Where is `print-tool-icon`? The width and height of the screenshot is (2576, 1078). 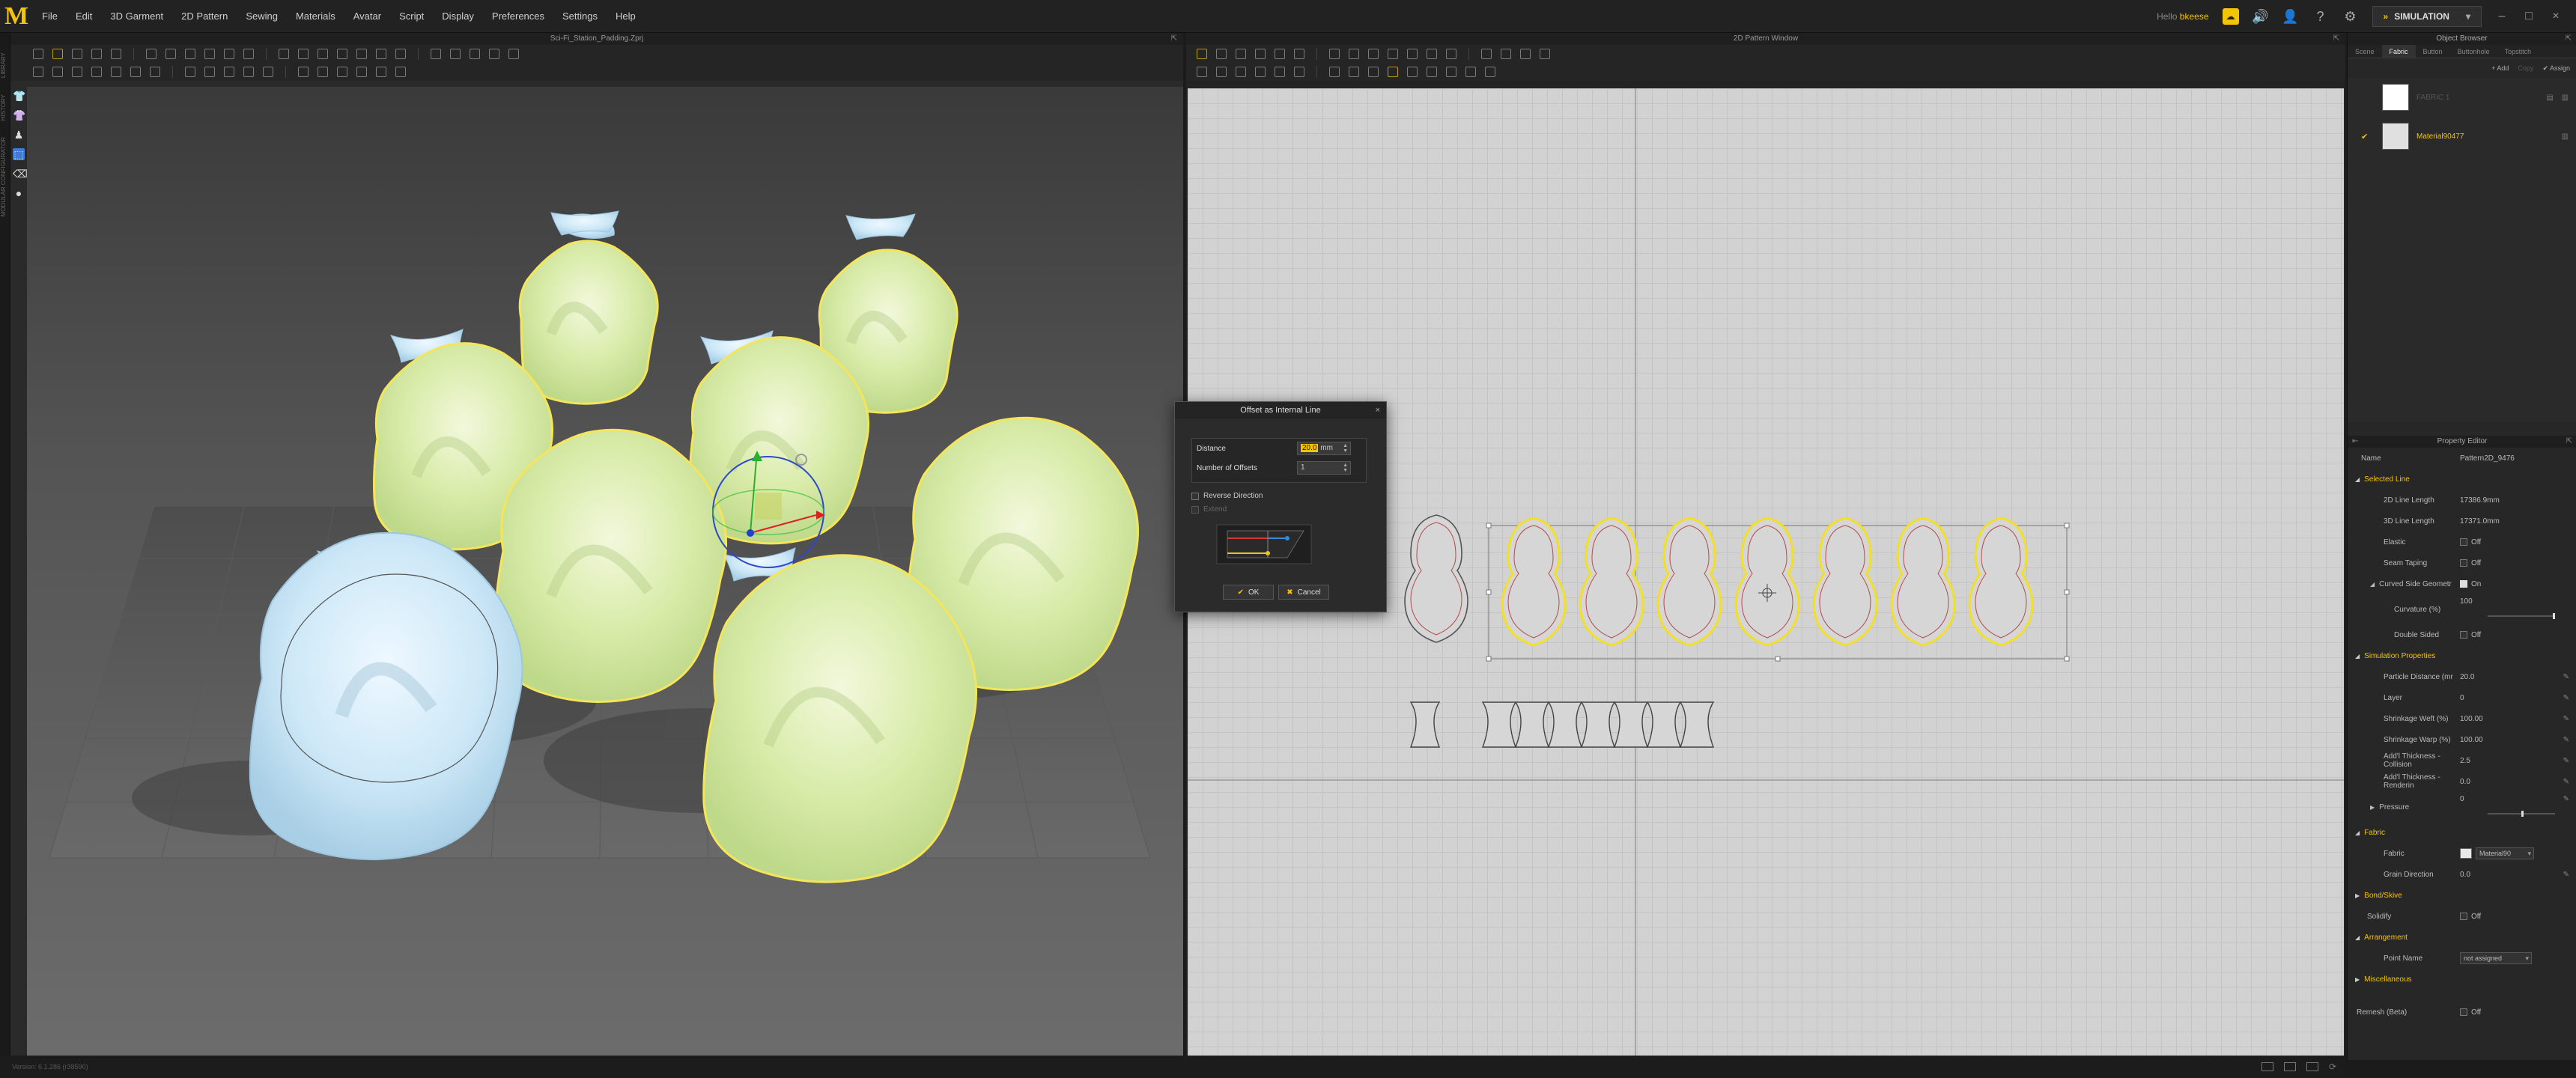
print-tool-icon is located at coordinates (494, 54).